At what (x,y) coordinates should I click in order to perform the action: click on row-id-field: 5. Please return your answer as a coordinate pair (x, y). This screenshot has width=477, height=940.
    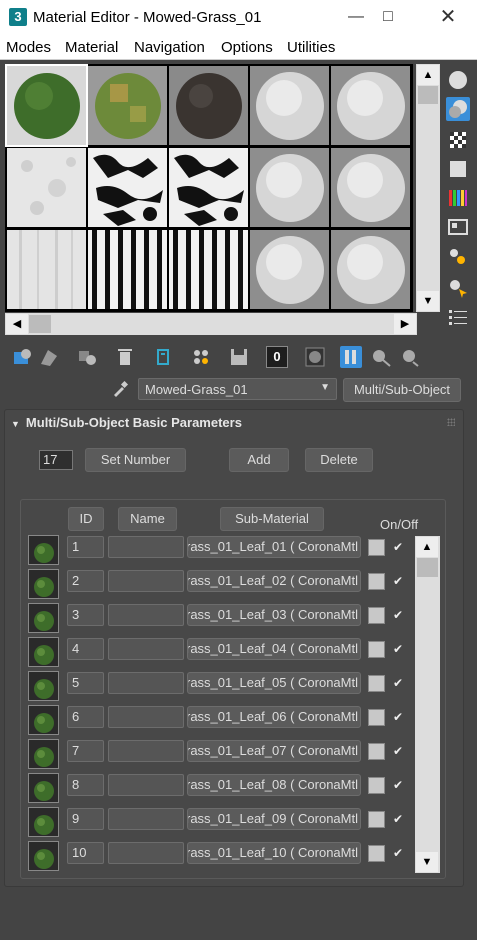
    Looking at the image, I should click on (85, 683).